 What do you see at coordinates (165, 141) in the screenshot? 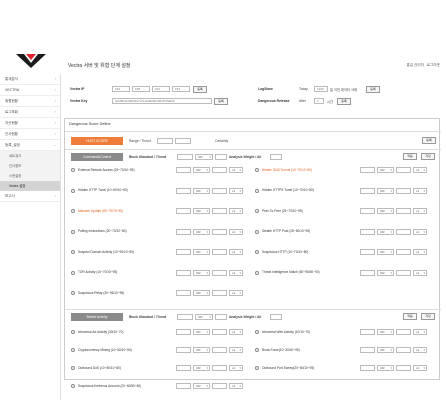
I see `range-min-input` at bounding box center [165, 141].